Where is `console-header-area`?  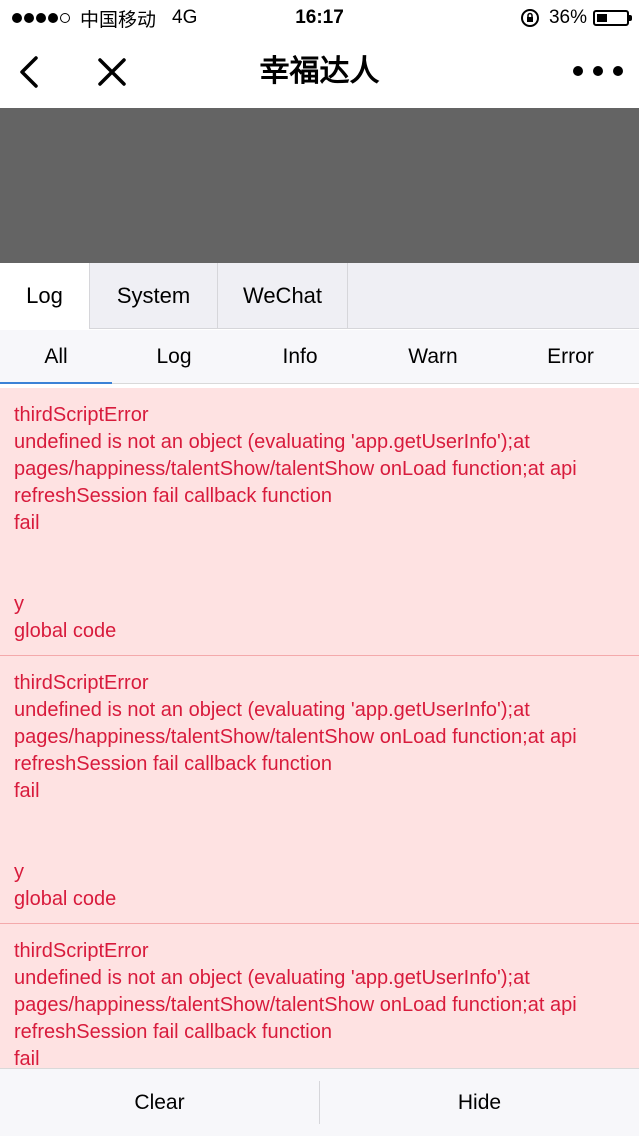
console-header-area is located at coordinates (319, 185).